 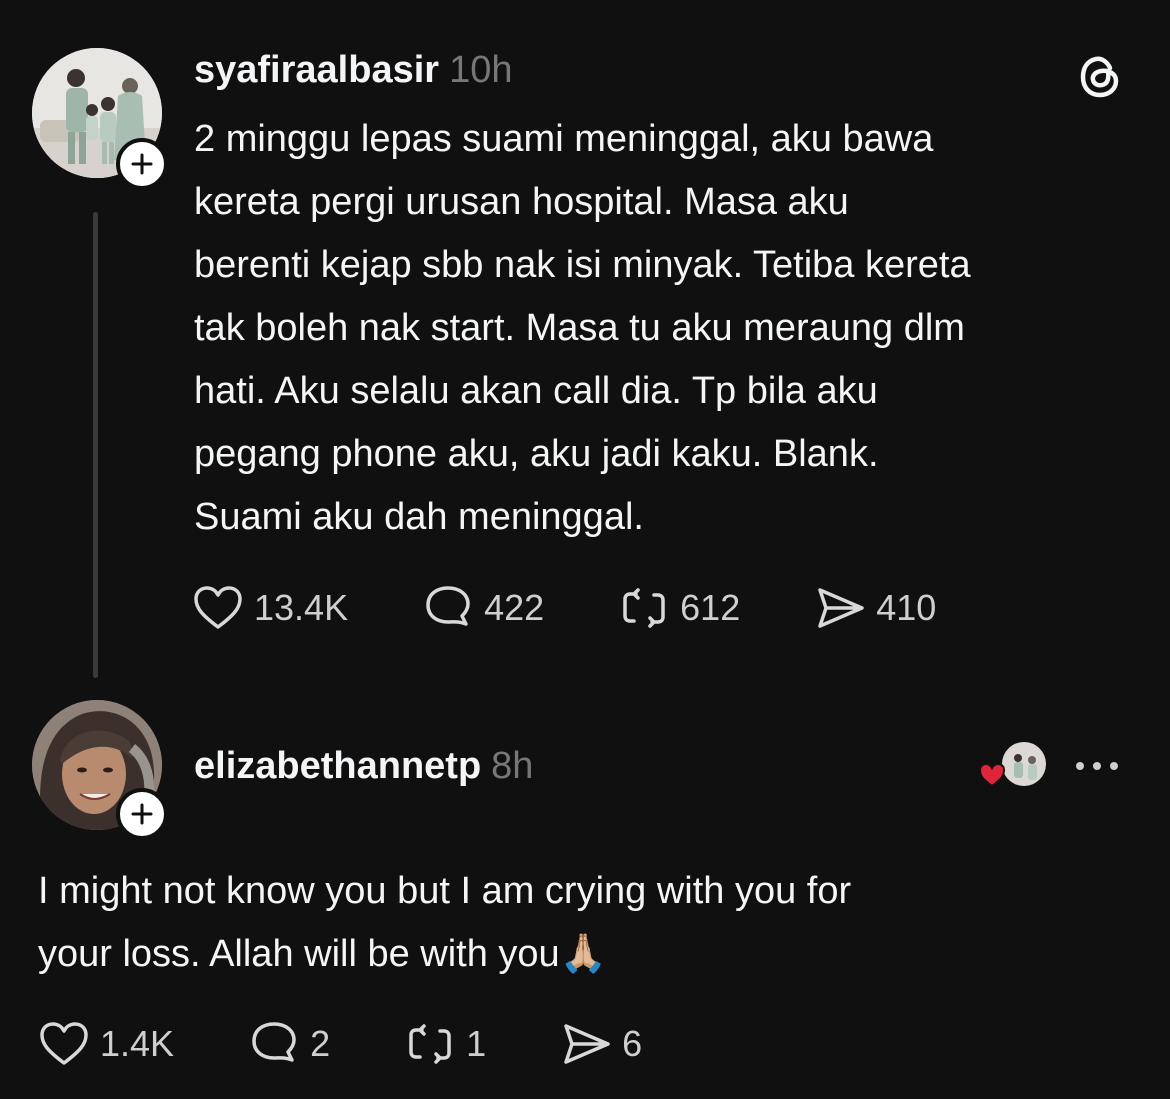 I want to click on like-count: 13.4K, so click(x=301, y=607).